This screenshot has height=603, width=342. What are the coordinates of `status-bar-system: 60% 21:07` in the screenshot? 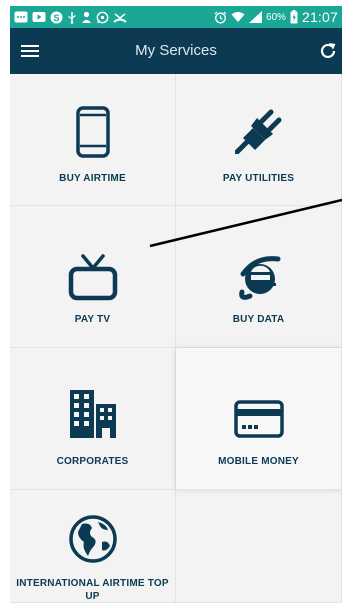 It's located at (276, 17).